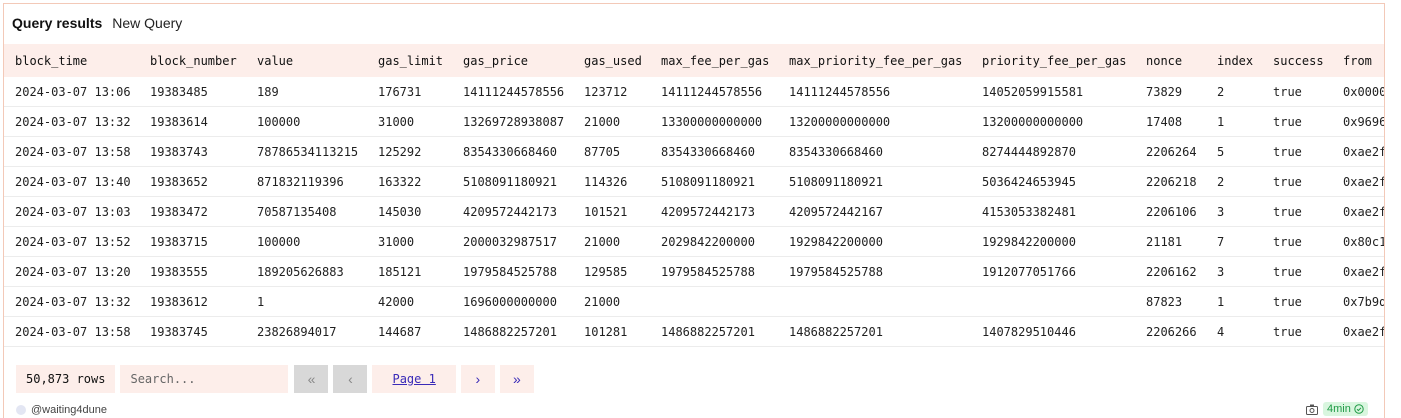  What do you see at coordinates (66, 379) in the screenshot?
I see `row-count: 50,873 rows` at bounding box center [66, 379].